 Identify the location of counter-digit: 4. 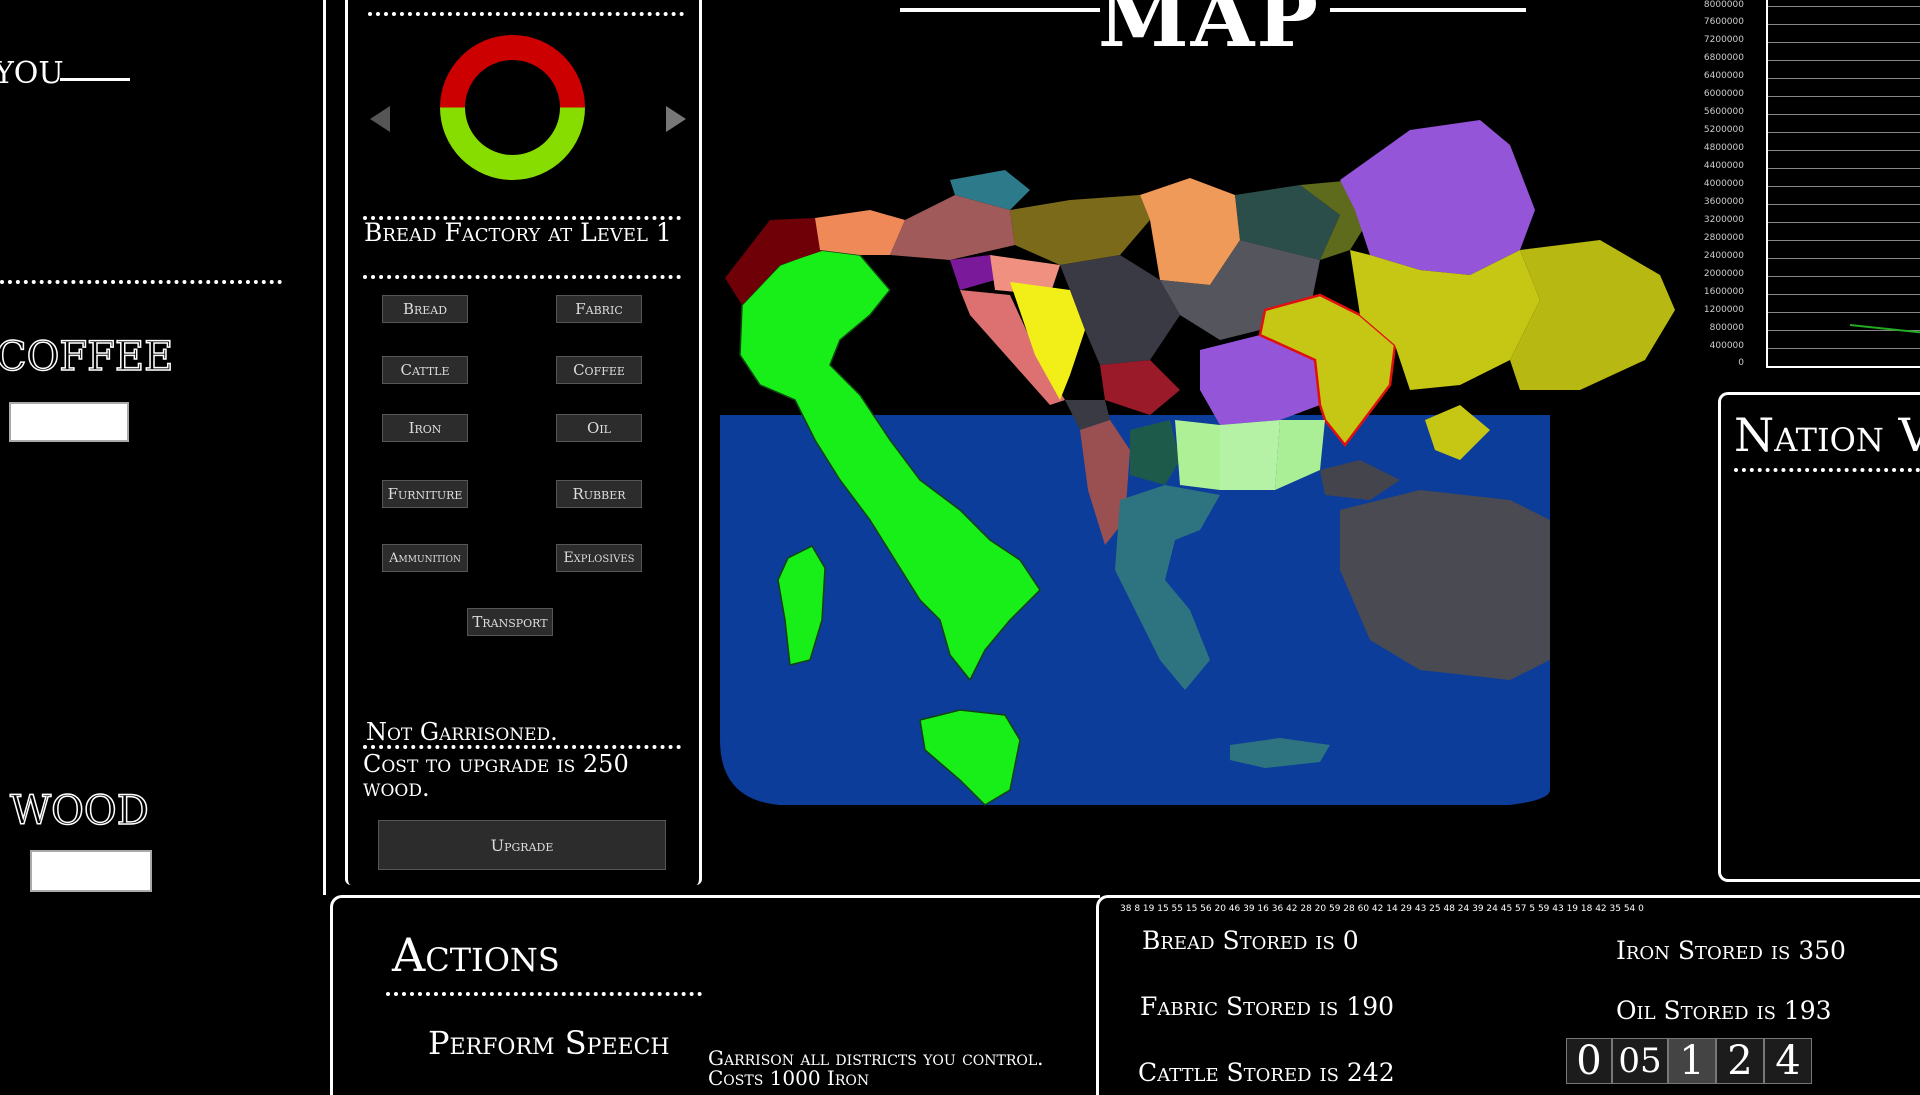
(1788, 1061).